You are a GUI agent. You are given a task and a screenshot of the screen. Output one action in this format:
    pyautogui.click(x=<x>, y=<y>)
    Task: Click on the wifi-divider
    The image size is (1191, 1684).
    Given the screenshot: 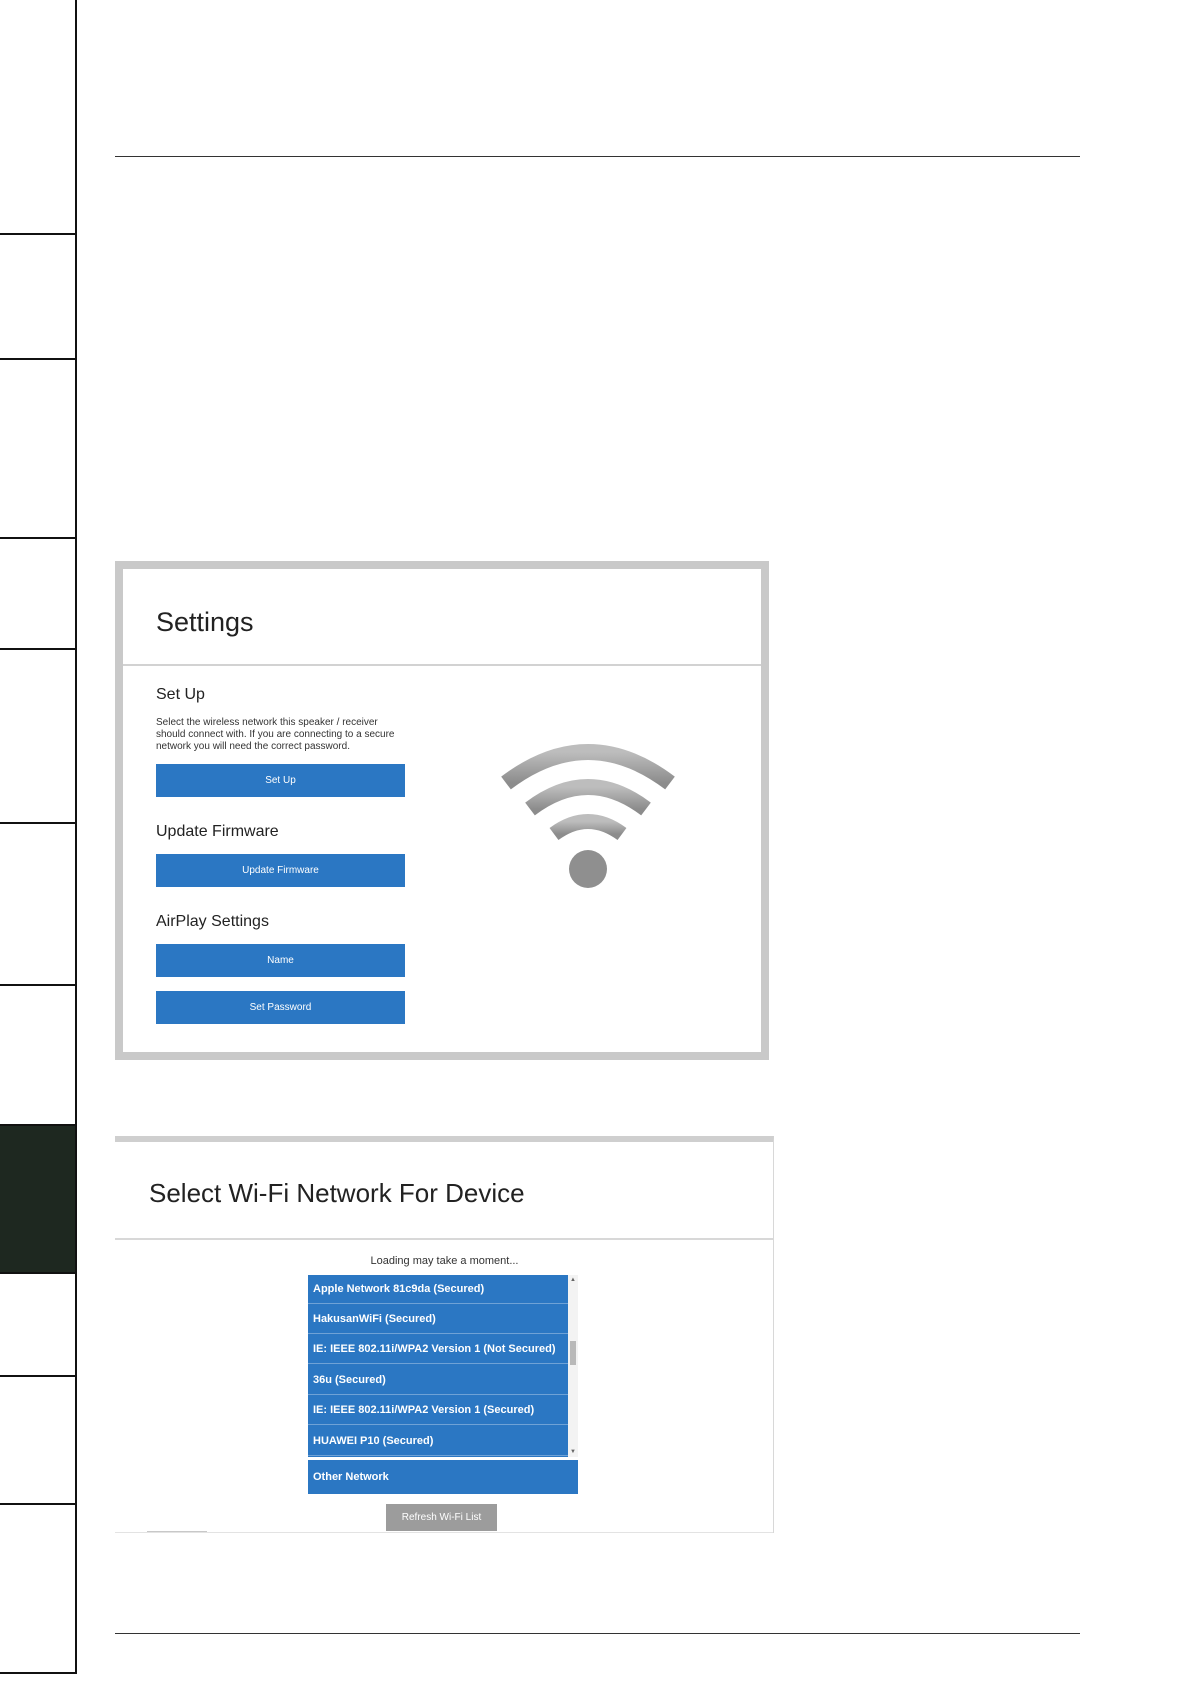 What is the action you would take?
    pyautogui.click(x=444, y=1239)
    